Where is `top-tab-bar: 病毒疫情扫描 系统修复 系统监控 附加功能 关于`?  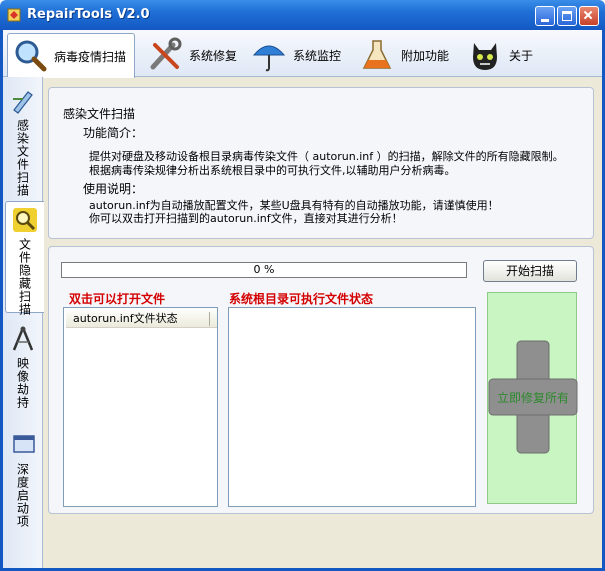 top-tab-bar: 病毒疫情扫描 系统修复 系统监控 附加功能 关于 is located at coordinates (302, 54).